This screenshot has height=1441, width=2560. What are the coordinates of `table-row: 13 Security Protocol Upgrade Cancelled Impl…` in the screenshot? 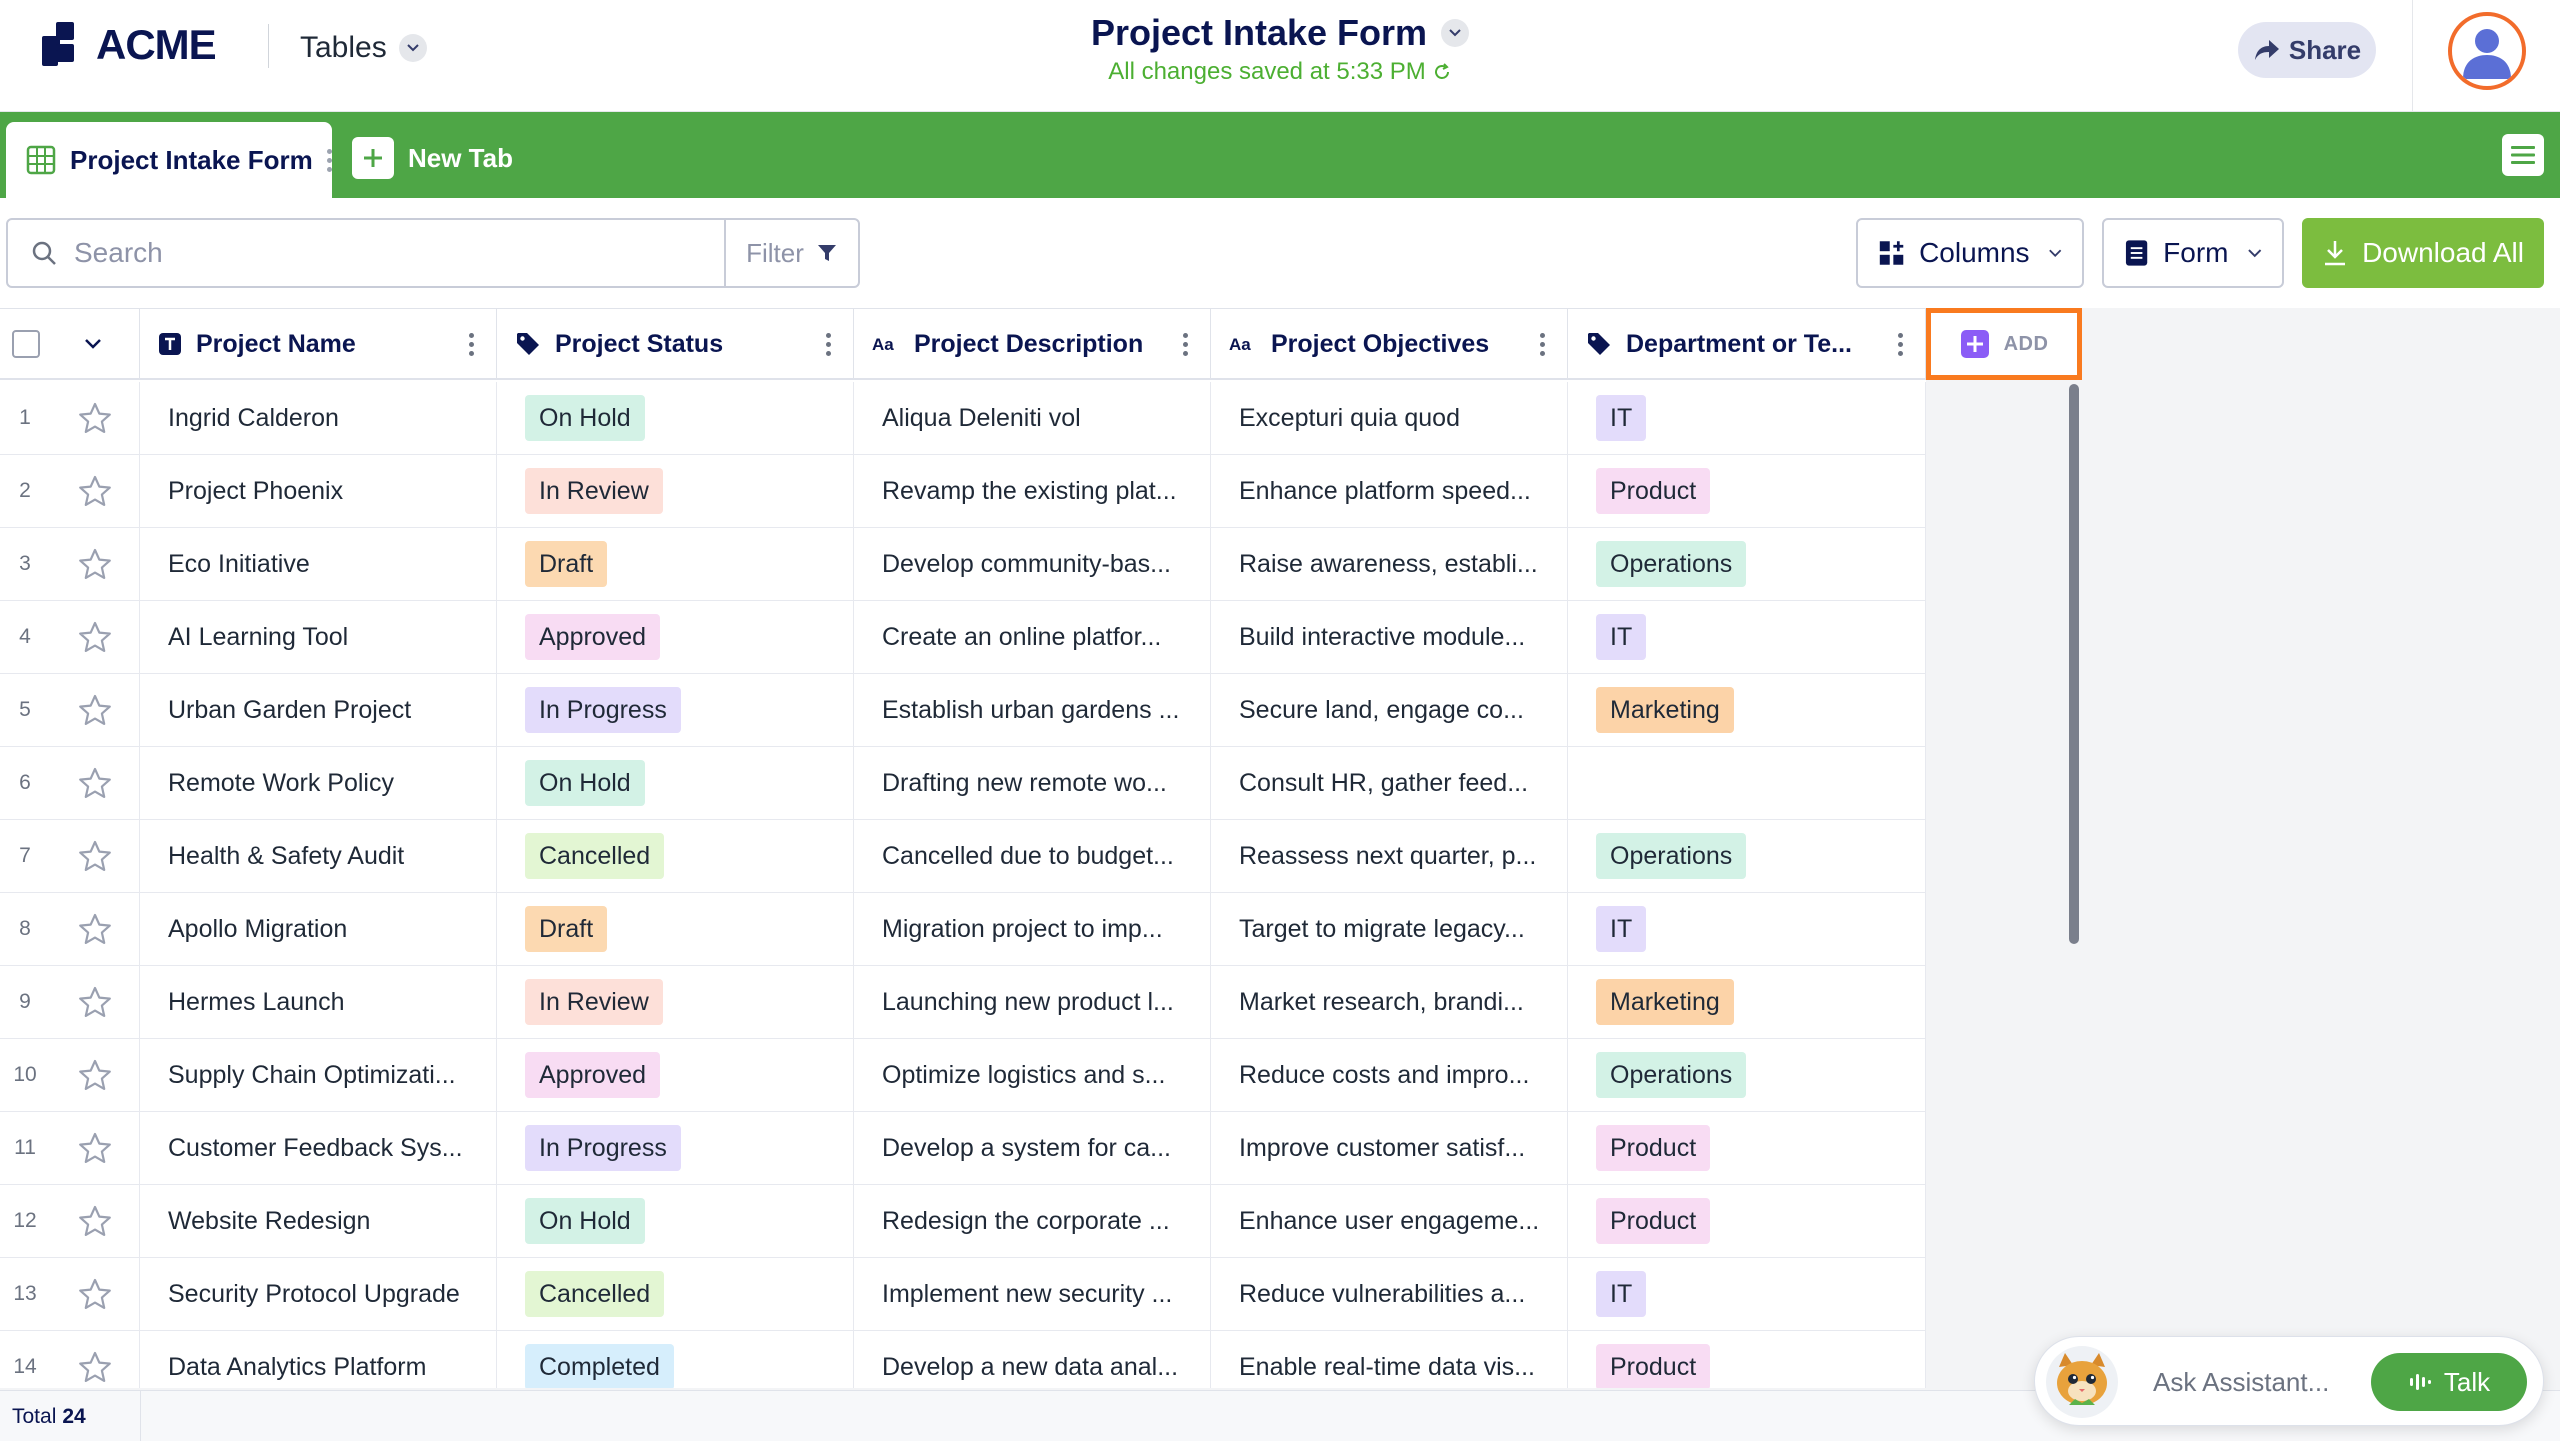 It's located at (963, 1294).